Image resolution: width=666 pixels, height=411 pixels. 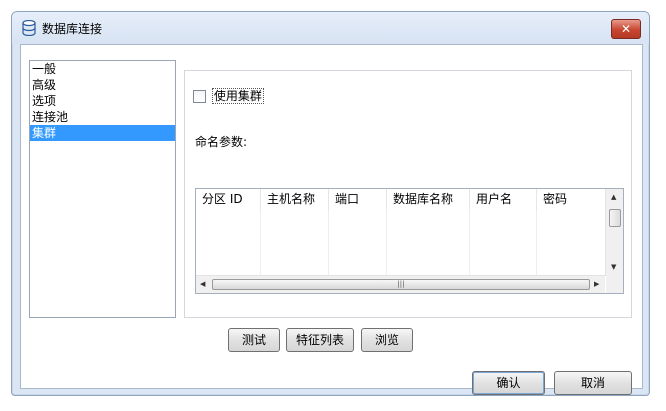 I want to click on use-cluster-checkbox, so click(x=199, y=96).